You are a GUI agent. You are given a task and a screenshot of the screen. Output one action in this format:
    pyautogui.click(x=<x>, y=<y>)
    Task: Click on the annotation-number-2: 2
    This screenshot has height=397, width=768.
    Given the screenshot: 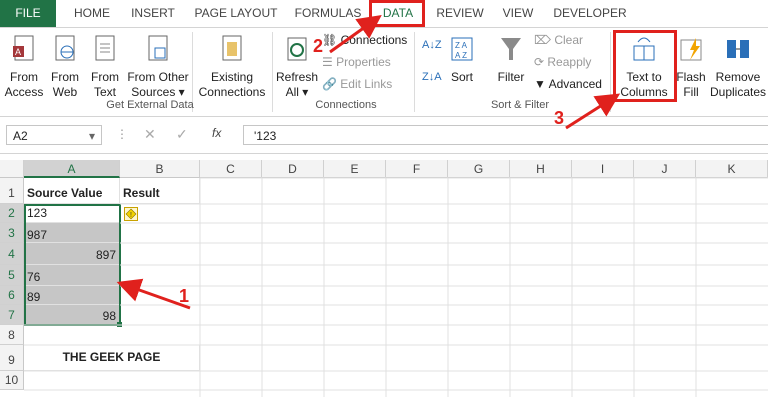 What is the action you would take?
    pyautogui.click(x=318, y=46)
    